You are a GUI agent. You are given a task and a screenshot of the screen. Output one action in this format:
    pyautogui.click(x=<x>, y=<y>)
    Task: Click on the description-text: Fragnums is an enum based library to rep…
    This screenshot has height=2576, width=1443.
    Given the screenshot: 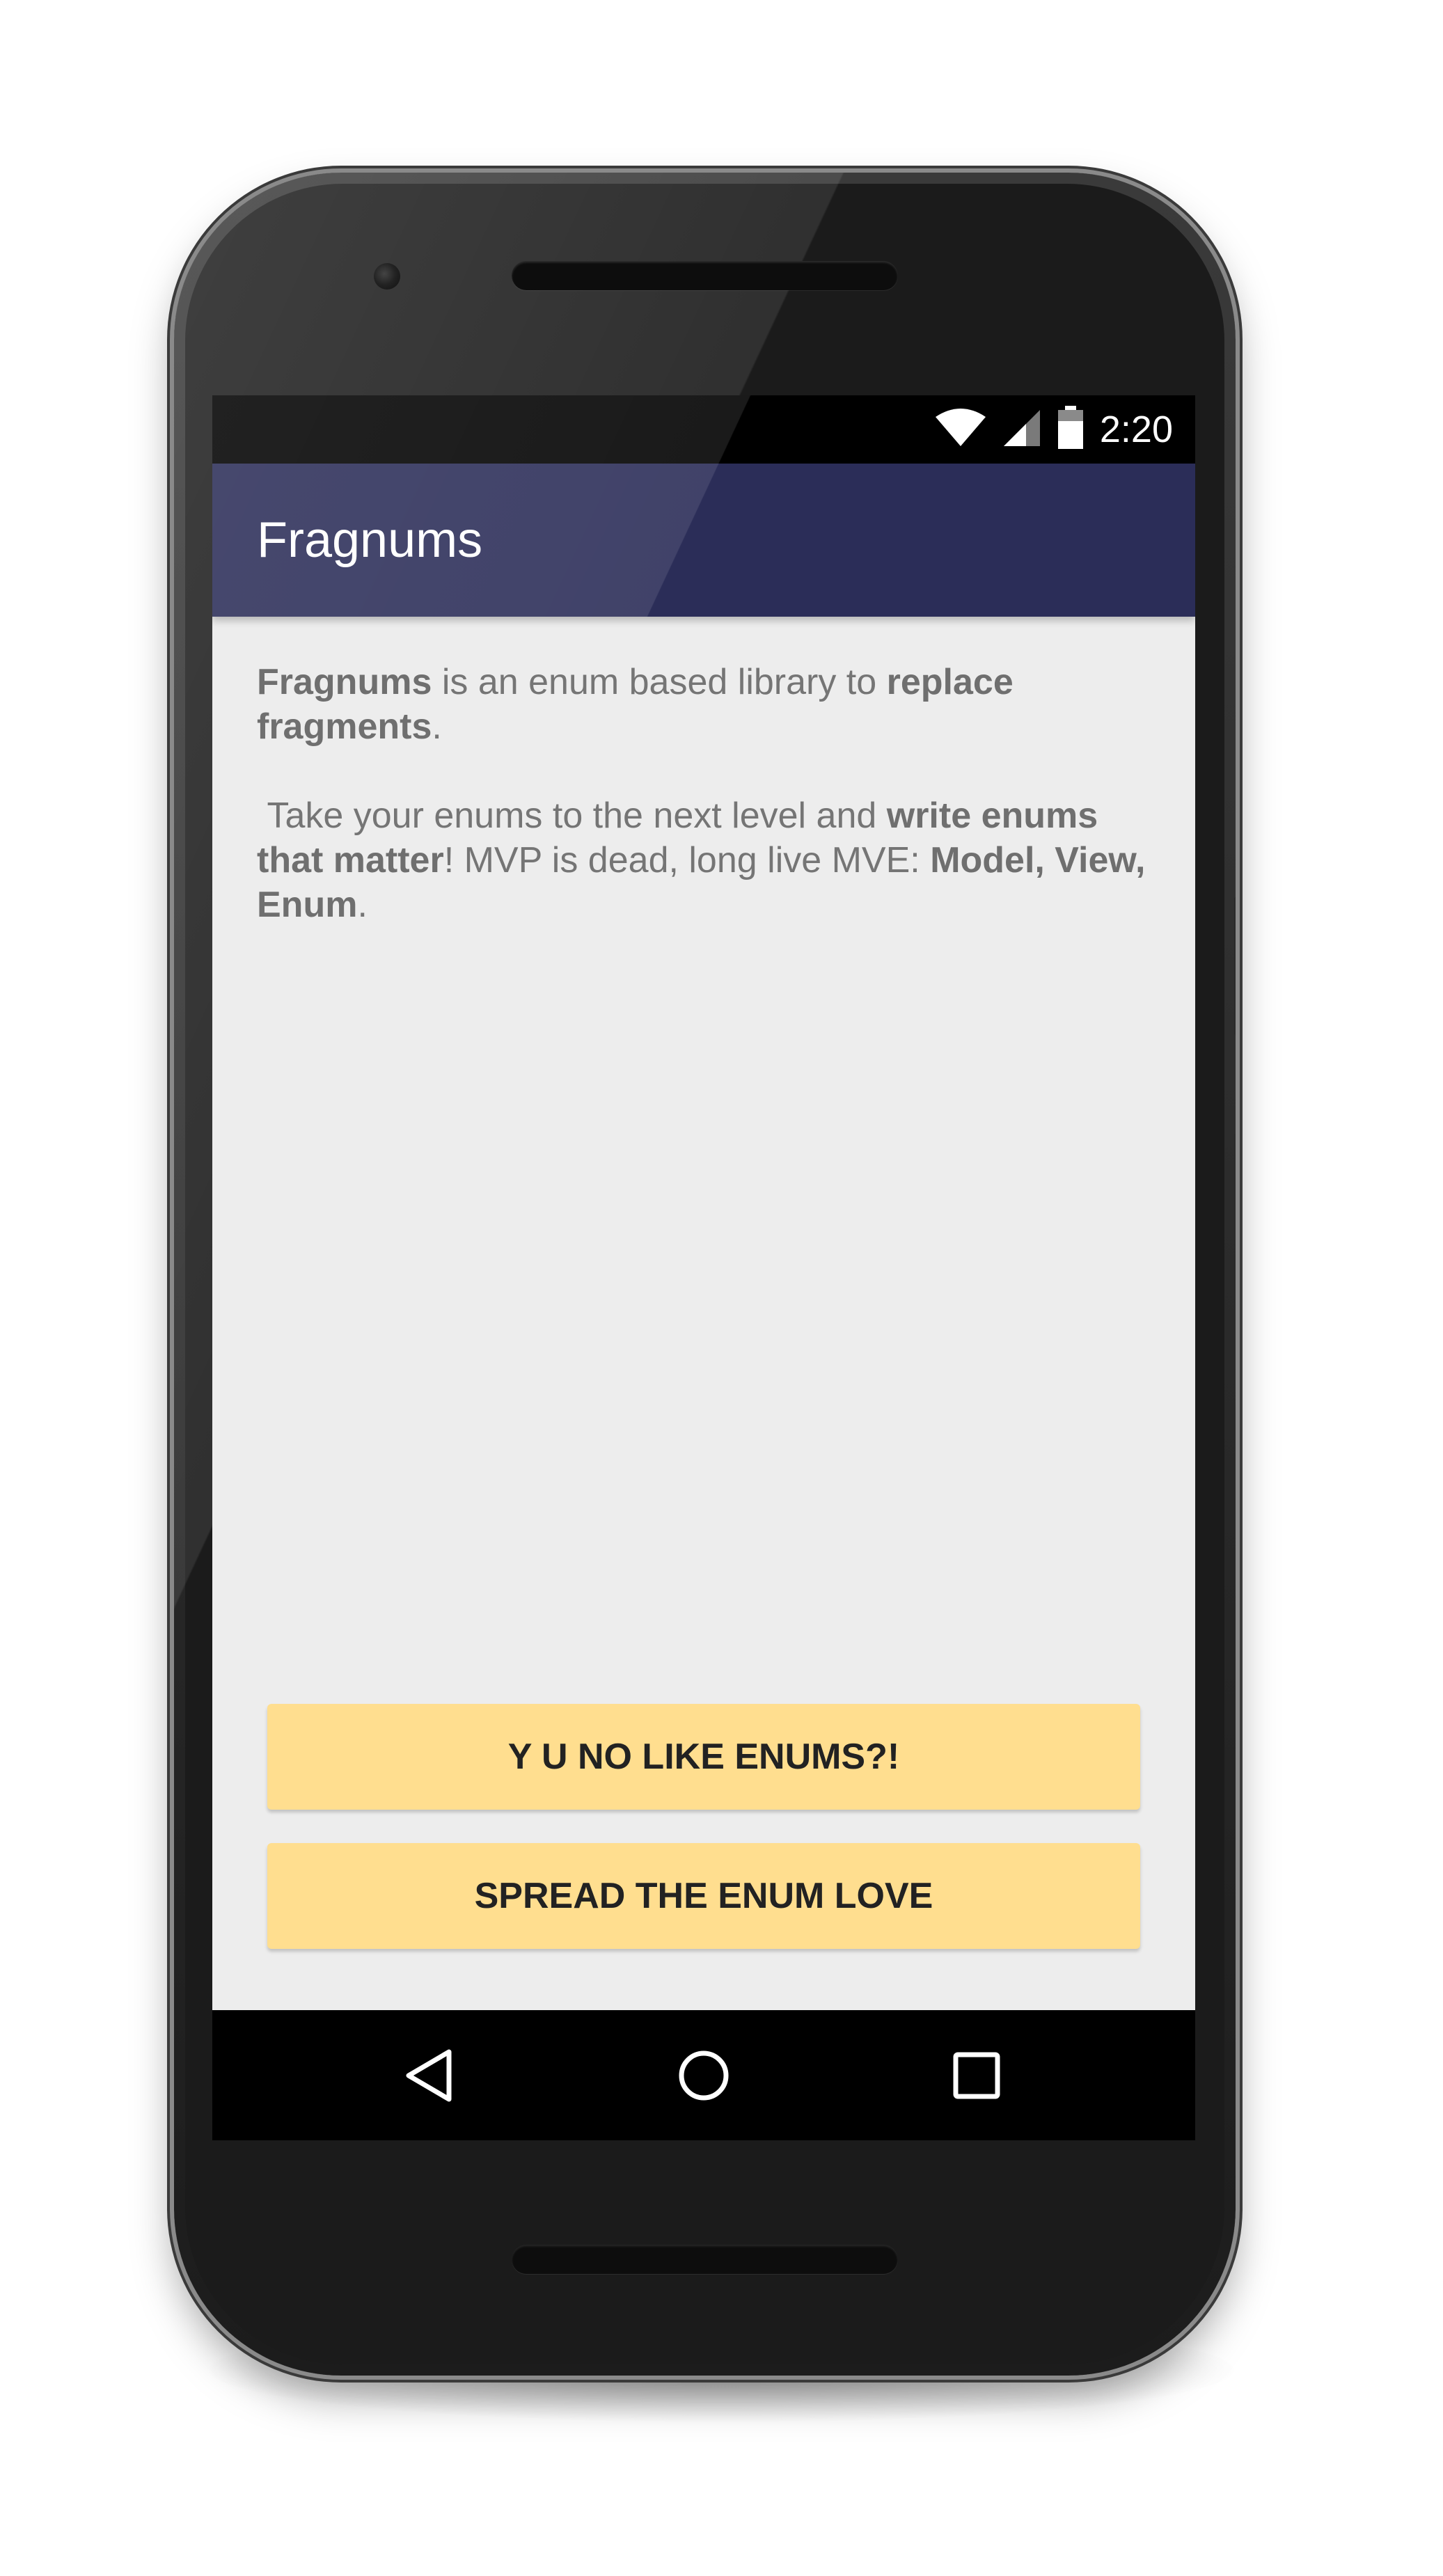 What is the action you would take?
    pyautogui.click(x=706, y=793)
    